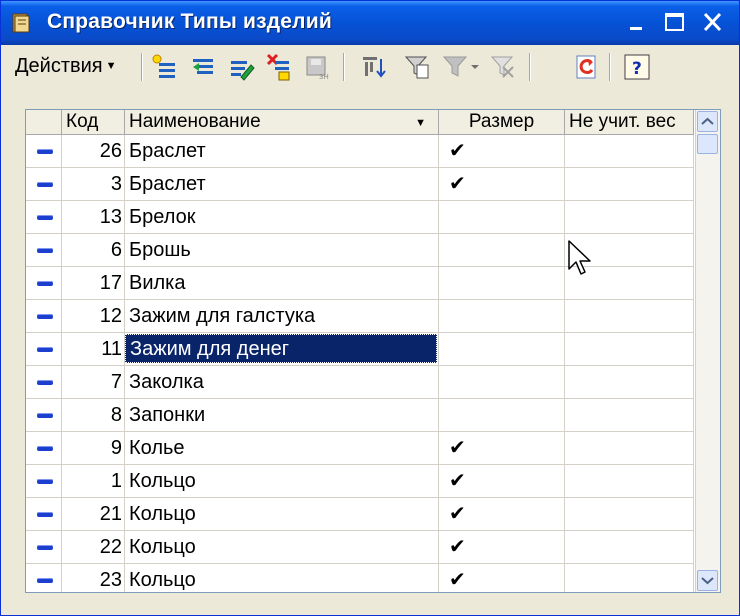 The image size is (740, 616). Describe the element at coordinates (93, 415) in the screenshot. I see `code-cell: 8` at that location.